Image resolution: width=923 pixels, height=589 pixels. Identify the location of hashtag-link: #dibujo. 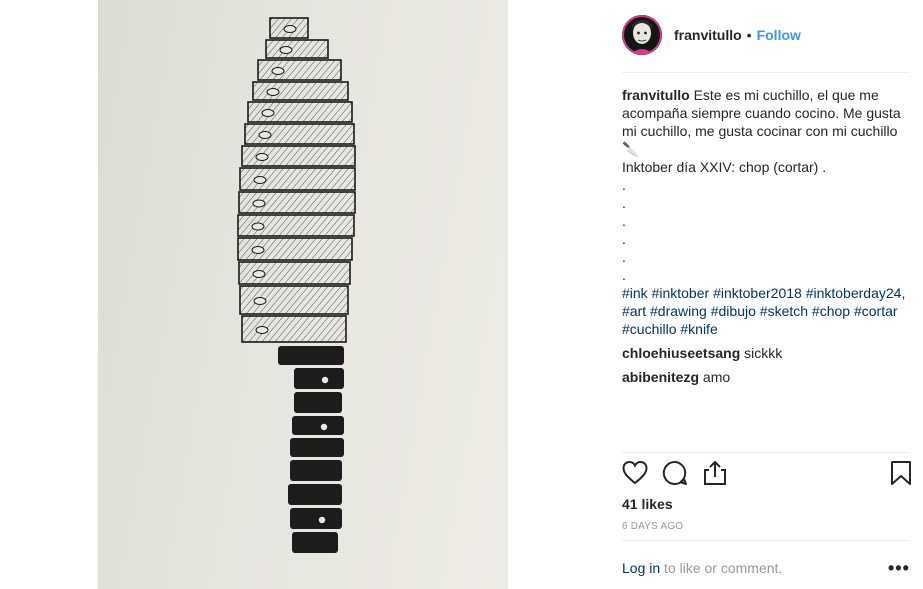
(733, 311).